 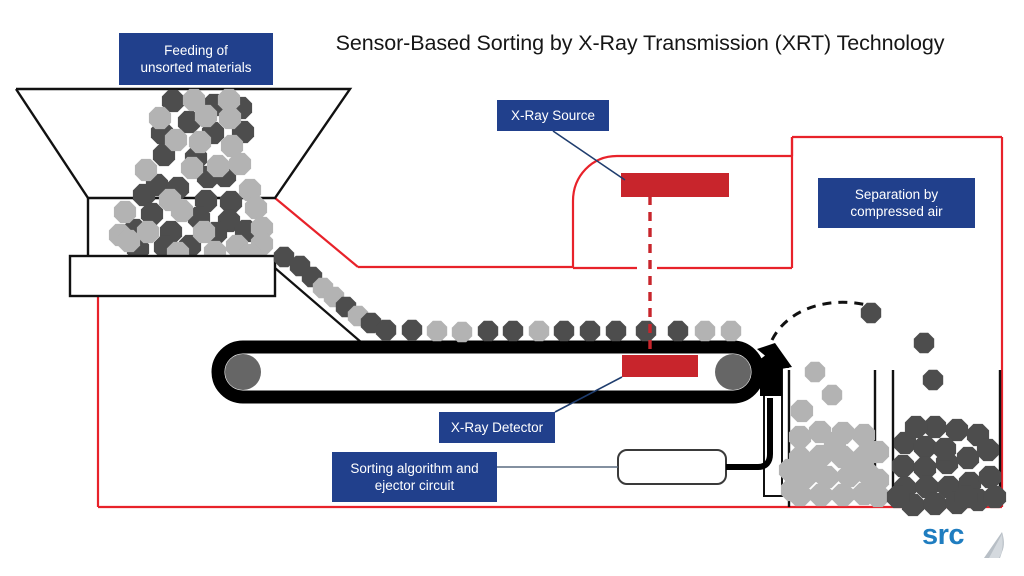 I want to click on x-ray-source-emitter, so click(x=675, y=185).